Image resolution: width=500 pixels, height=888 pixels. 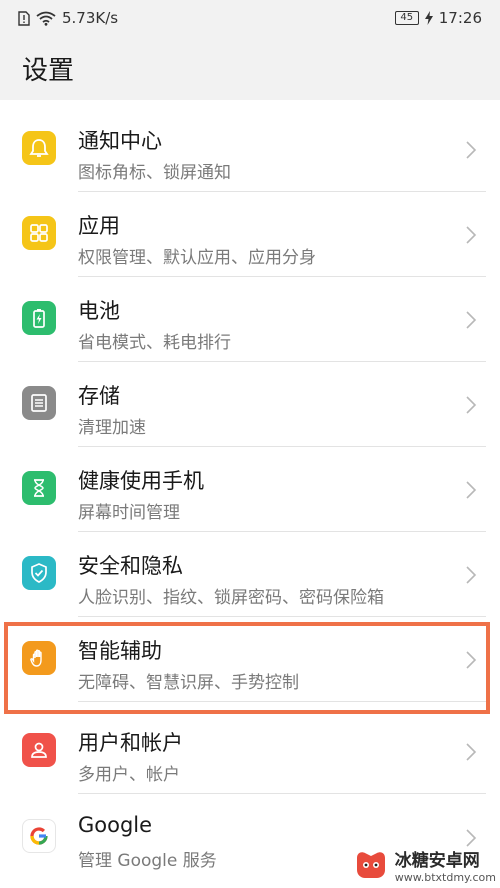 I want to click on hourglass-icon, so click(x=39, y=488).